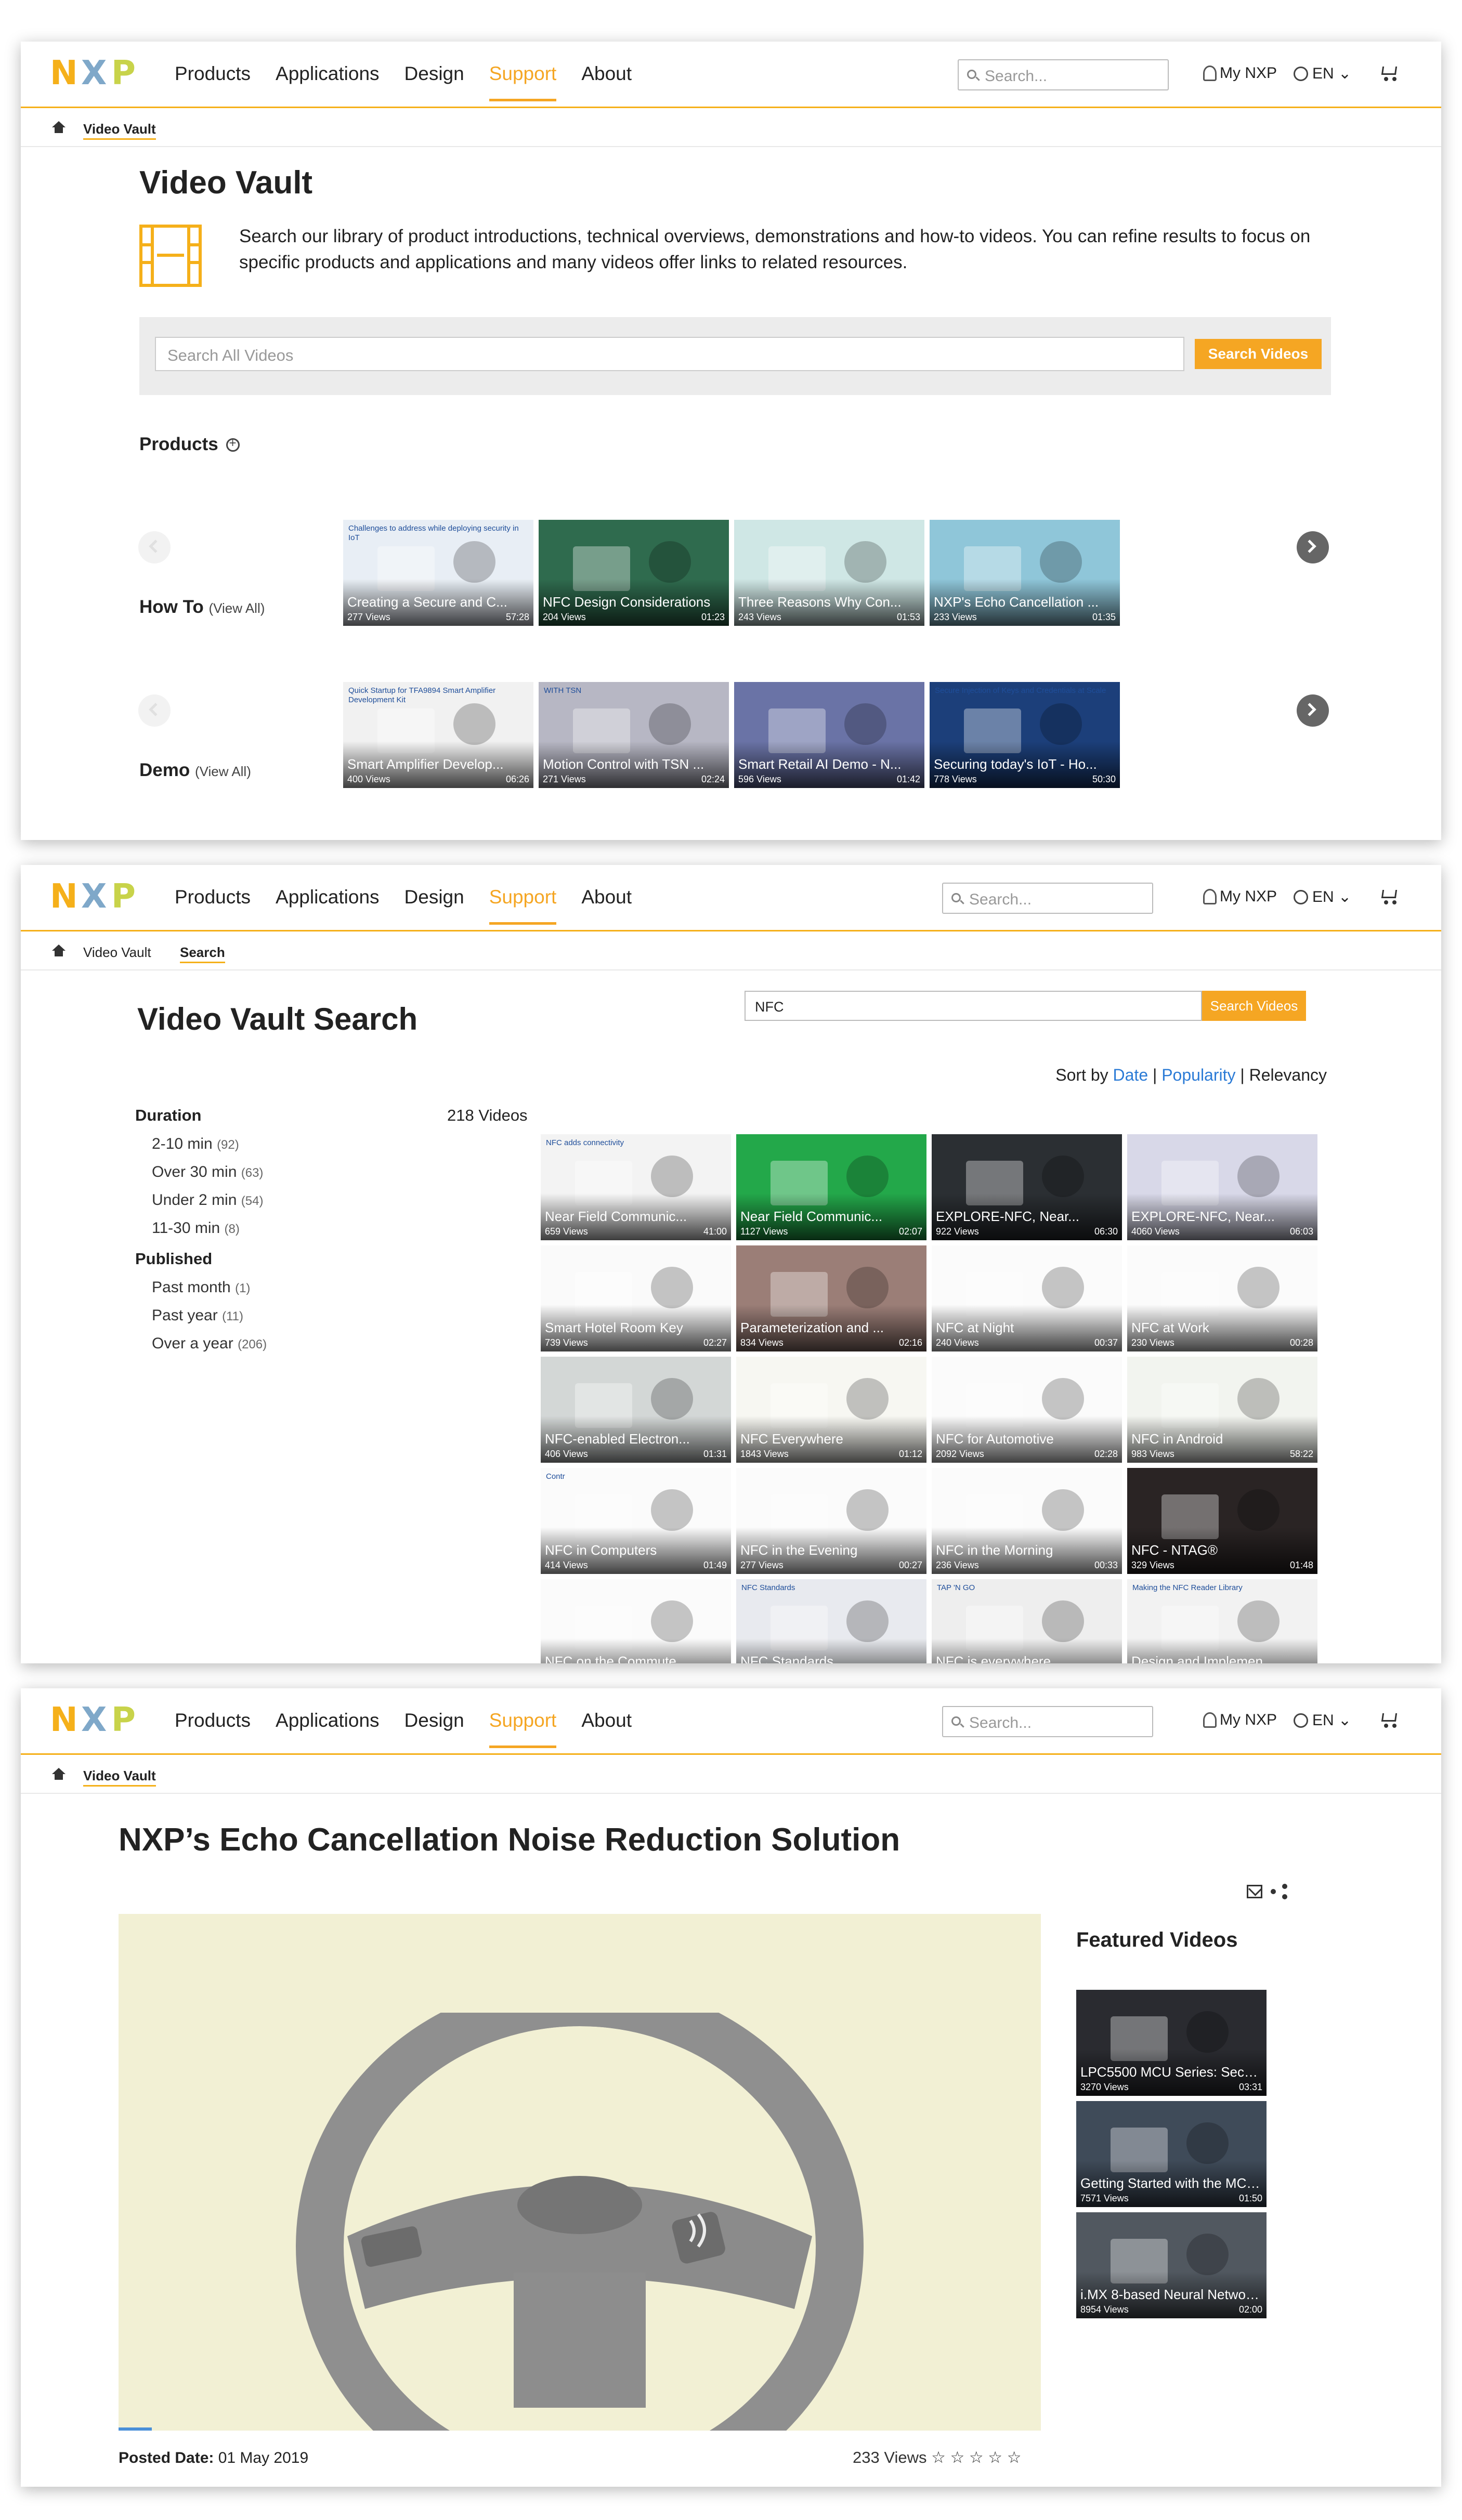 This screenshot has height=2520, width=1462. I want to click on facet-filter-option: Past year (11), so click(197, 1316).